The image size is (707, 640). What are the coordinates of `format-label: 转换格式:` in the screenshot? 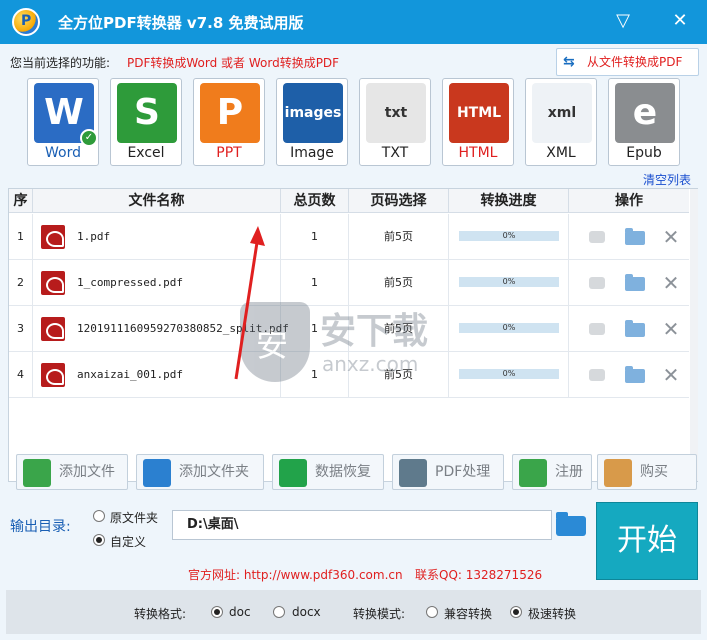 It's located at (160, 614).